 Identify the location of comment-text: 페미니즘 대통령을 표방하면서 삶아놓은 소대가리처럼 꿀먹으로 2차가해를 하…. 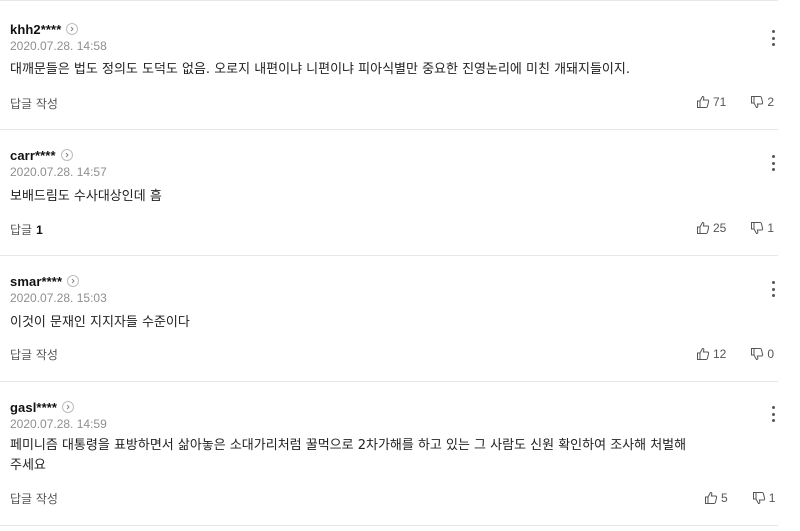
(348, 455).